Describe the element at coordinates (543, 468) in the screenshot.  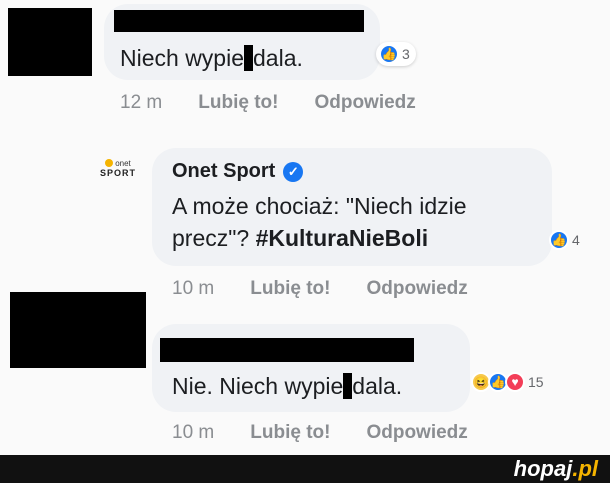
I see `watermark-main: hopaj` at that location.